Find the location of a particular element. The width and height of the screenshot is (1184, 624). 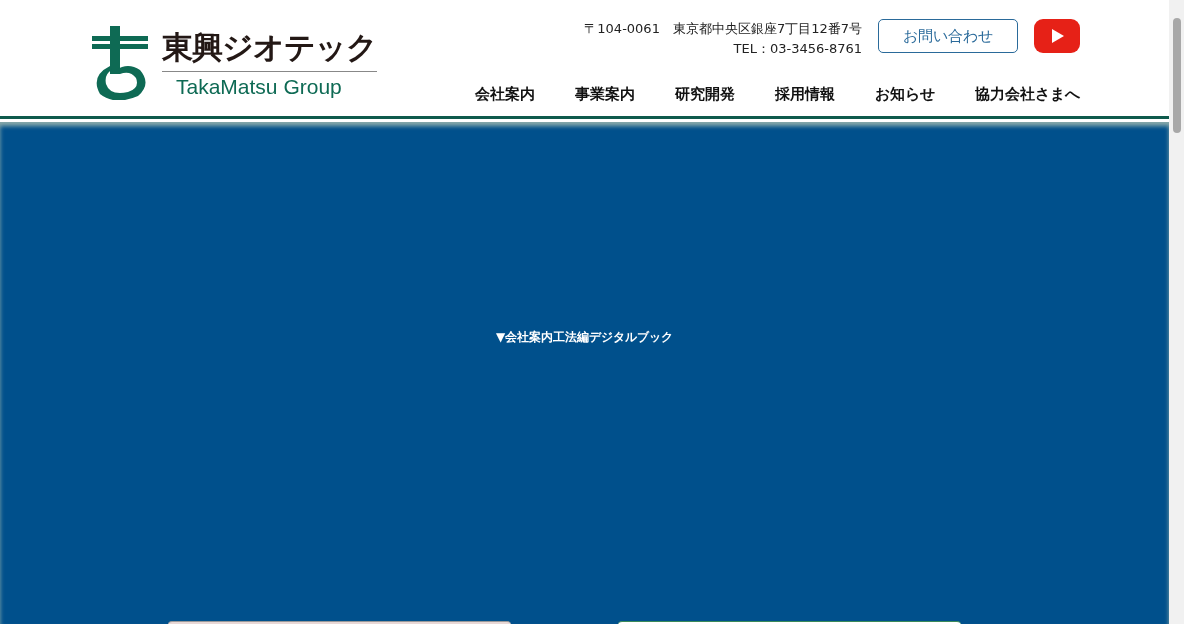

nav-link: 採用情報 is located at coordinates (805, 94).